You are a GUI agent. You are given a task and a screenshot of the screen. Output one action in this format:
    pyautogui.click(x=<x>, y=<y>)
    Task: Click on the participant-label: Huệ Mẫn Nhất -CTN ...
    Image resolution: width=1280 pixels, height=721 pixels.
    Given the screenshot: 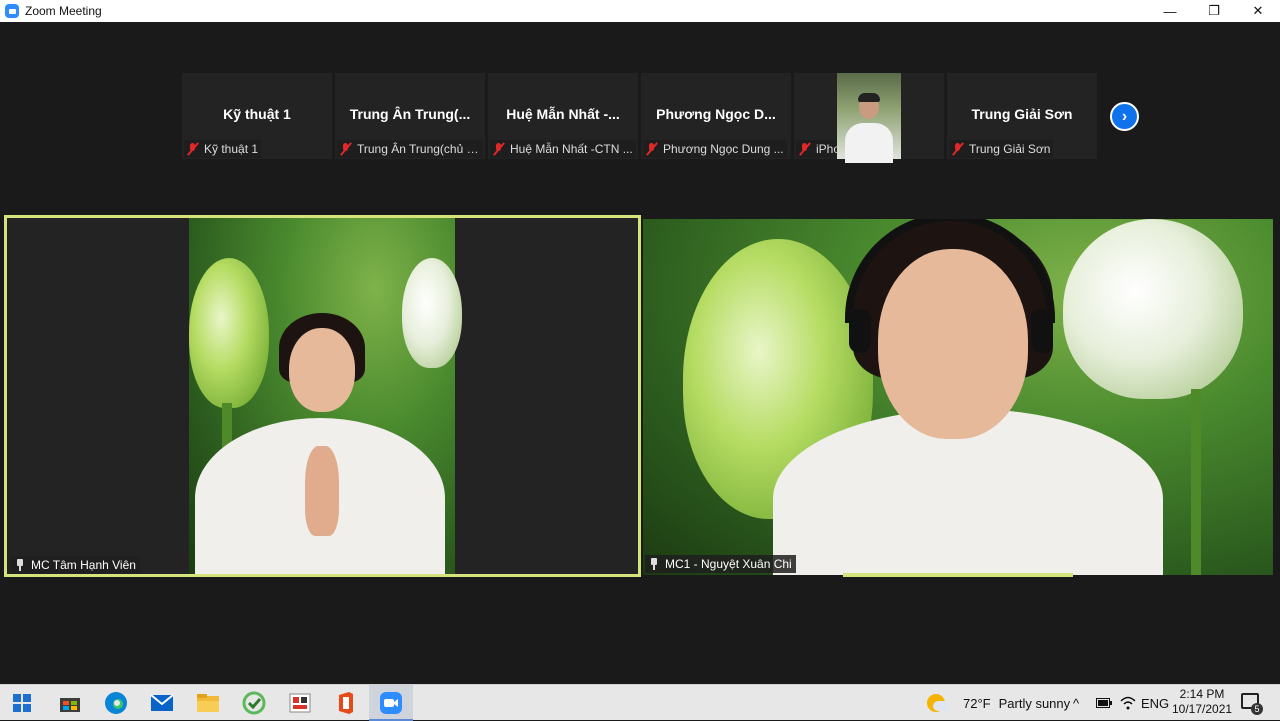 What is the action you would take?
    pyautogui.click(x=563, y=149)
    